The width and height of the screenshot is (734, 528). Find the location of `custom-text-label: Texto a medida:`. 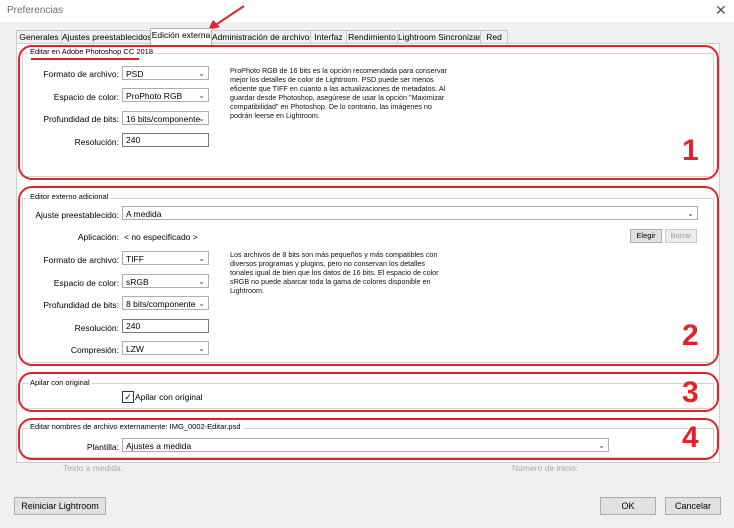

custom-text-label: Texto a medida: is located at coordinates (93, 468).